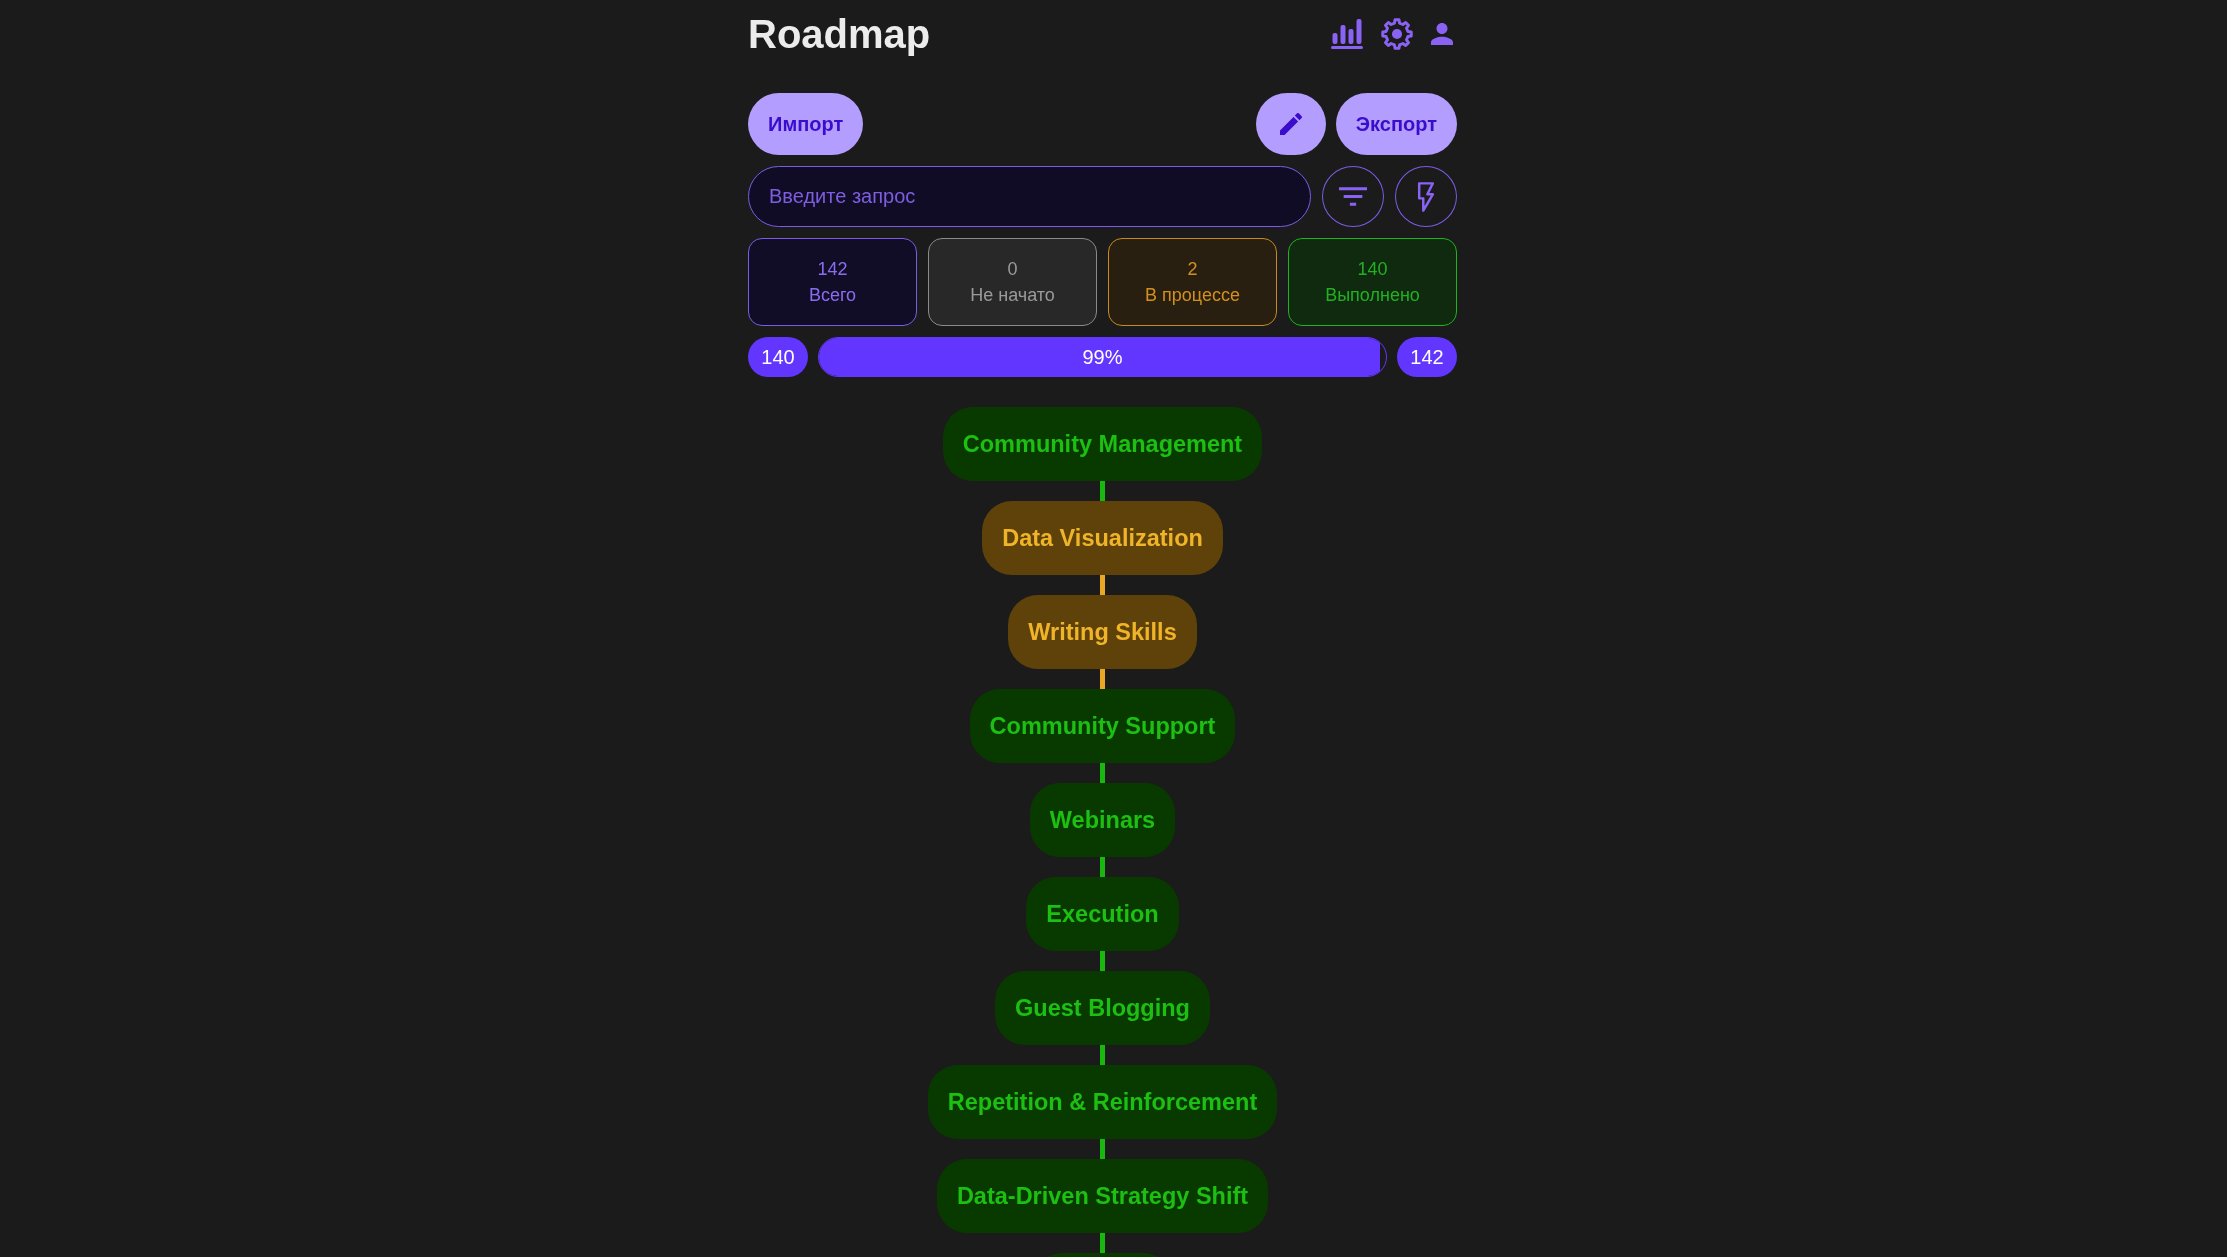  What do you see at coordinates (1347, 34) in the screenshot?
I see `bar-chart-icon` at bounding box center [1347, 34].